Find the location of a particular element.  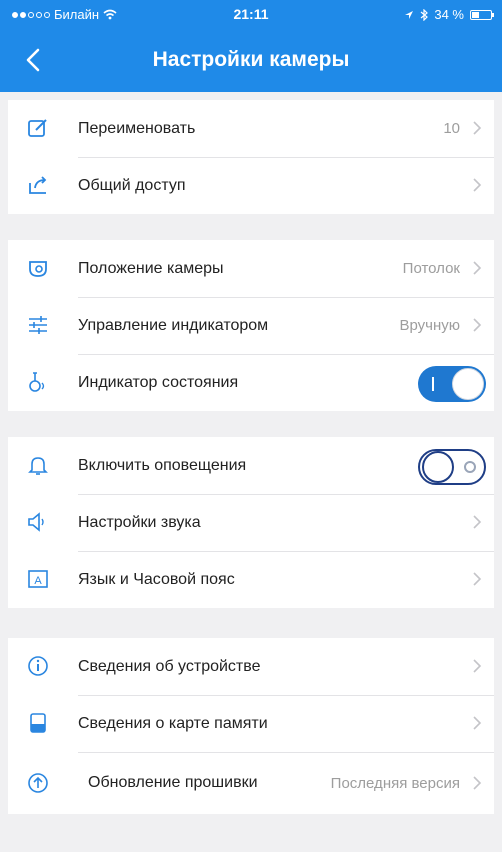

language-timezone-label: Язык и Часовой пояс is located at coordinates (156, 579).